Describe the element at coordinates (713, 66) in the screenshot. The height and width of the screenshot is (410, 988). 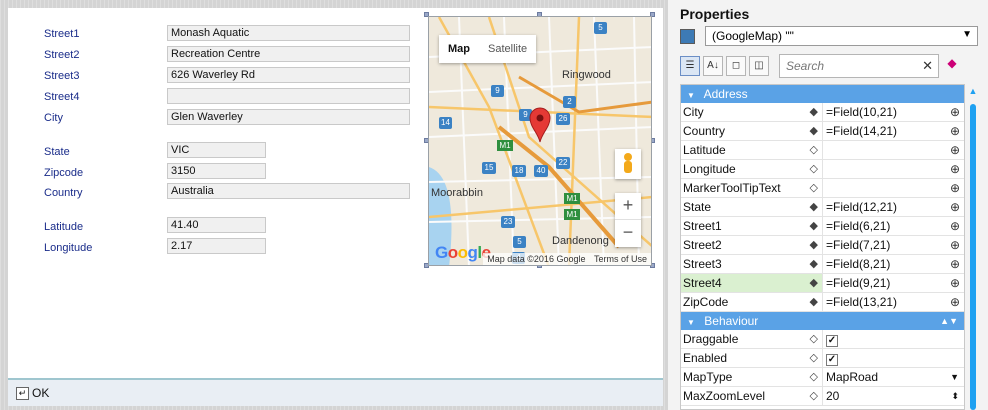
I see `alphabetical-sort-icon: A↓` at that location.